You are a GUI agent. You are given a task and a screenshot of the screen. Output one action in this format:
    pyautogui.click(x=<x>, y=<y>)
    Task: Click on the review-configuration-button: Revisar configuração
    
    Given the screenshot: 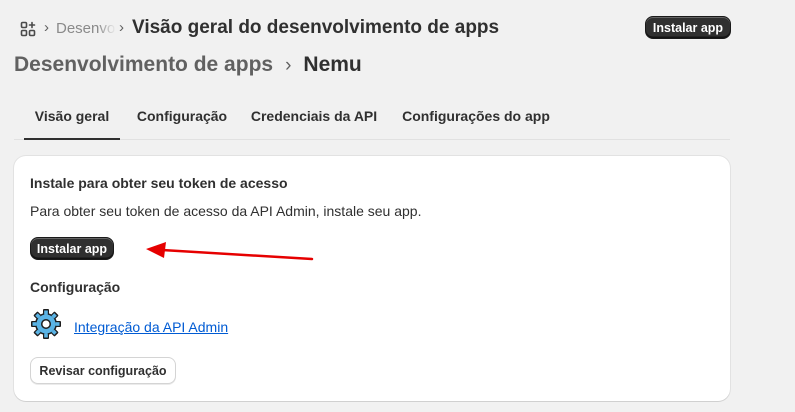 What is the action you would take?
    pyautogui.click(x=103, y=370)
    